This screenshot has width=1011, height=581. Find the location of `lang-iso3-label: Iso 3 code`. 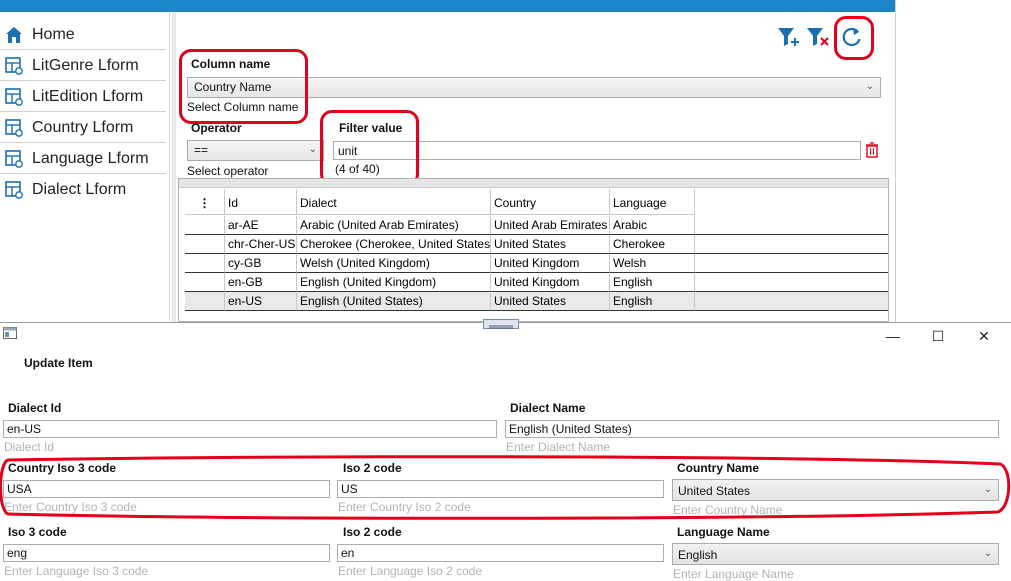

lang-iso3-label: Iso 3 code is located at coordinates (37, 532).